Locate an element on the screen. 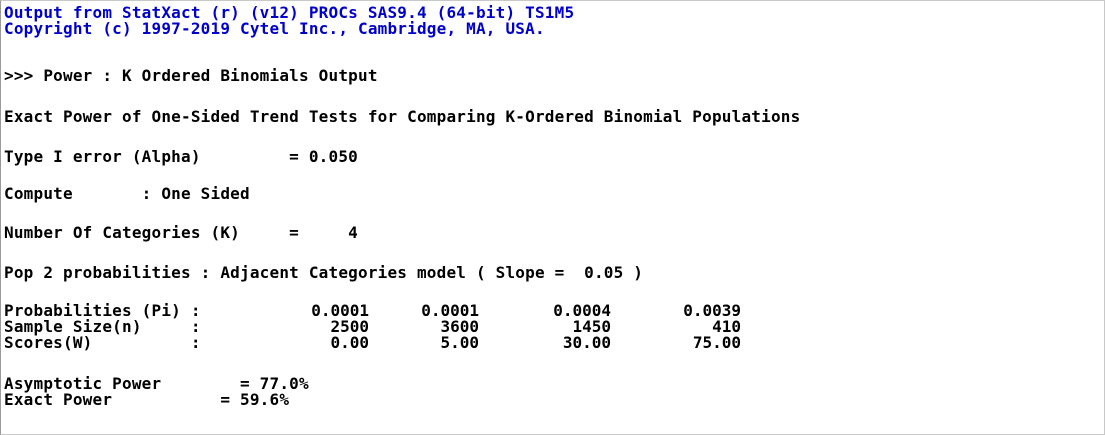  scores-label: Scores(W) : is located at coordinates (102, 342).